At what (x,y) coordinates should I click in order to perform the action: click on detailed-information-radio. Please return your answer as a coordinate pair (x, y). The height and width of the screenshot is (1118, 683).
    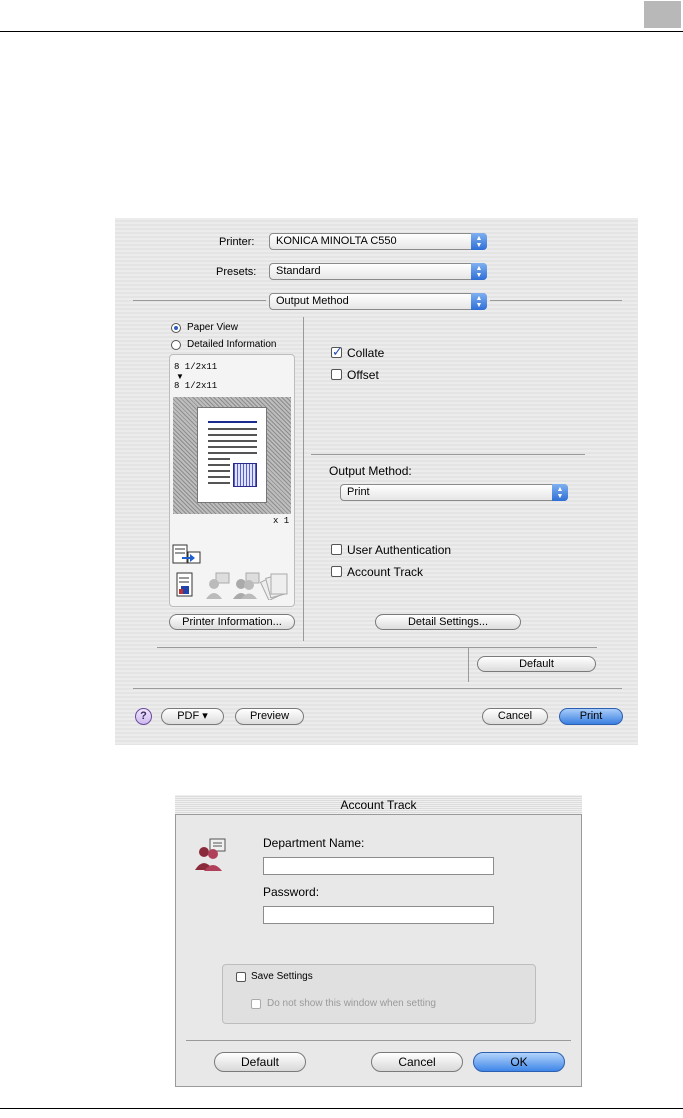
    Looking at the image, I should click on (176, 345).